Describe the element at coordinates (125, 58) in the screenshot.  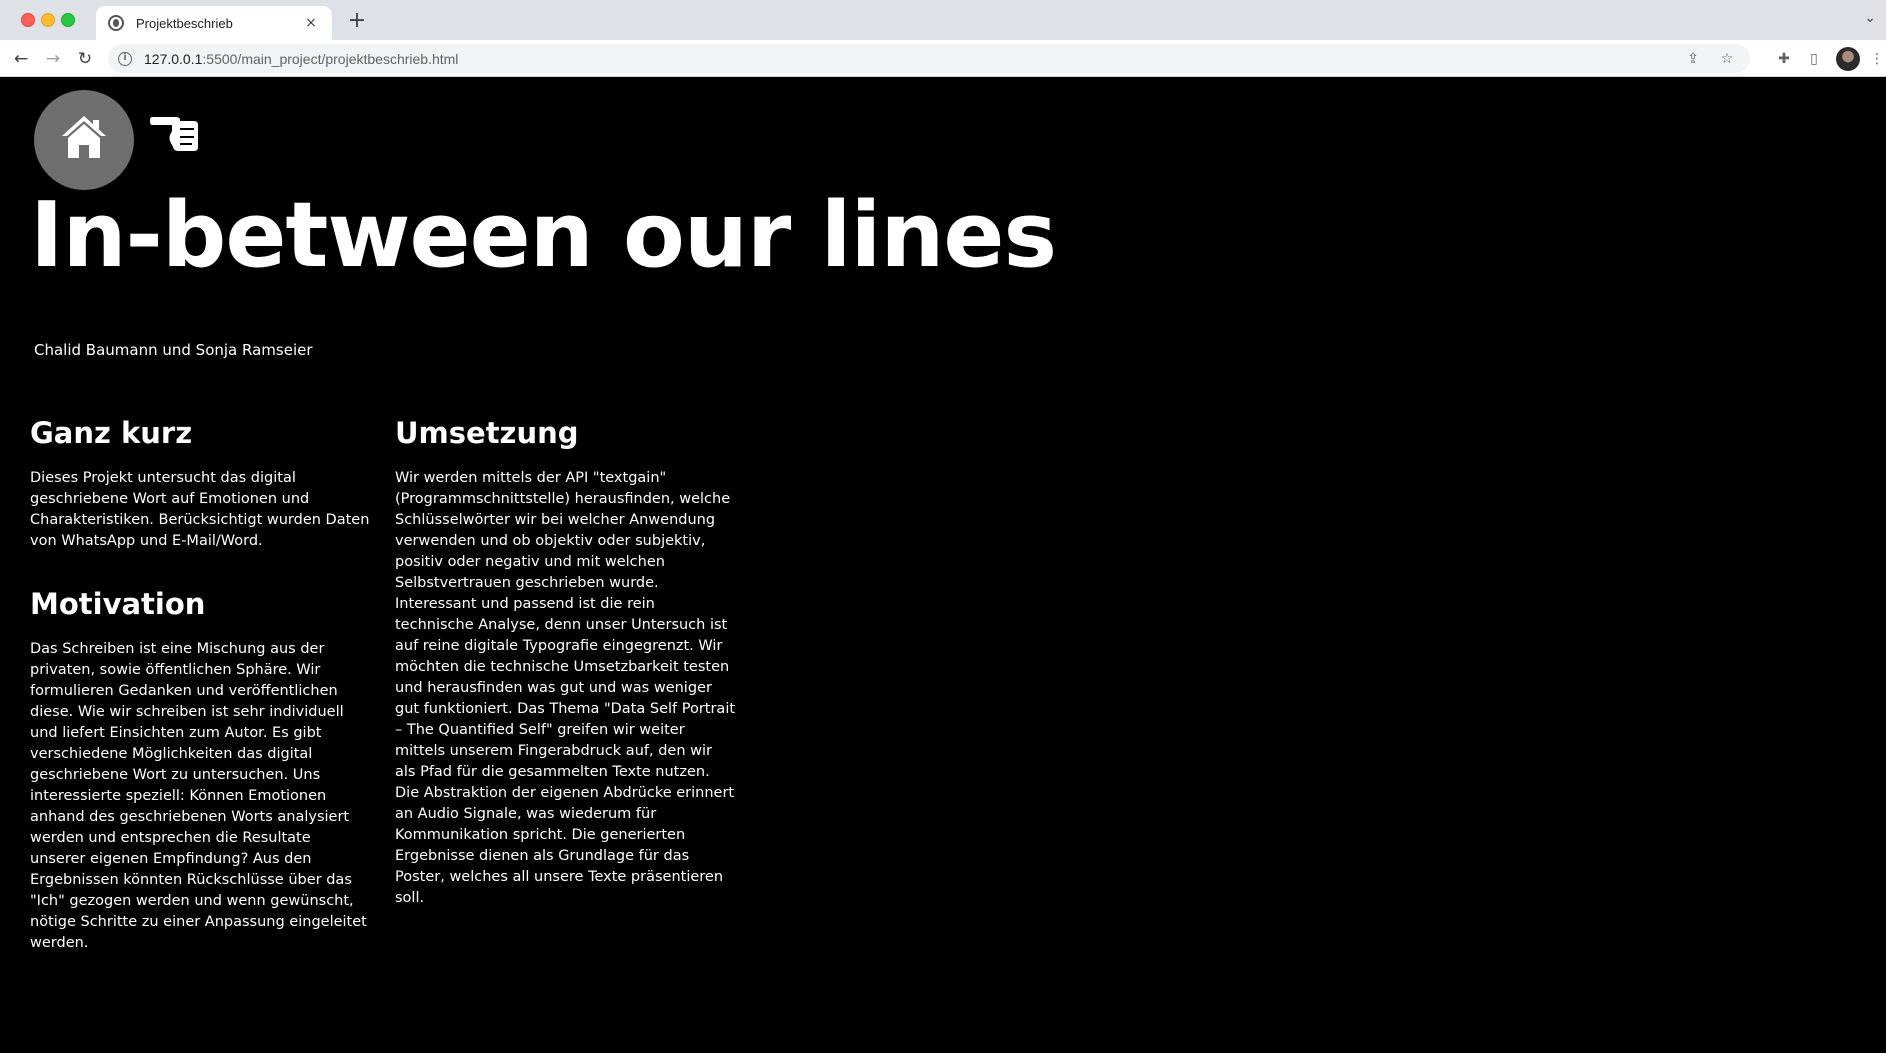
I see `info-icon: i` at that location.